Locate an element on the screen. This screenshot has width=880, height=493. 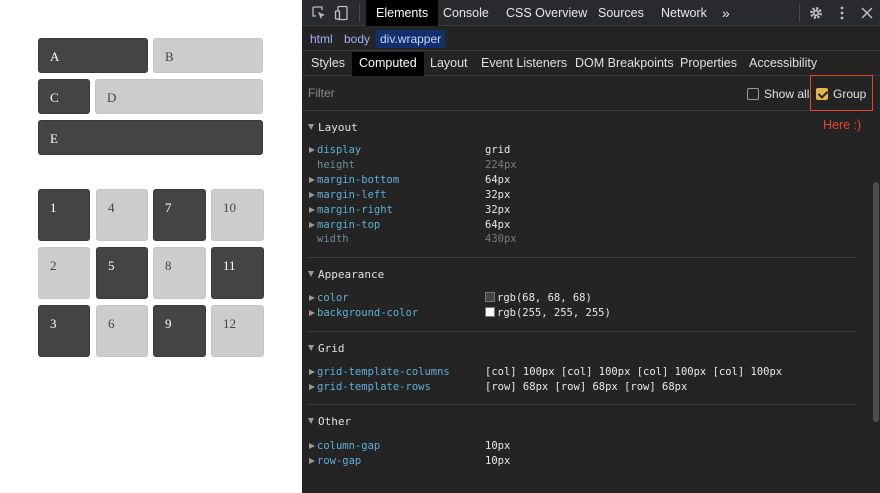
box-label: E is located at coordinates (54, 138).